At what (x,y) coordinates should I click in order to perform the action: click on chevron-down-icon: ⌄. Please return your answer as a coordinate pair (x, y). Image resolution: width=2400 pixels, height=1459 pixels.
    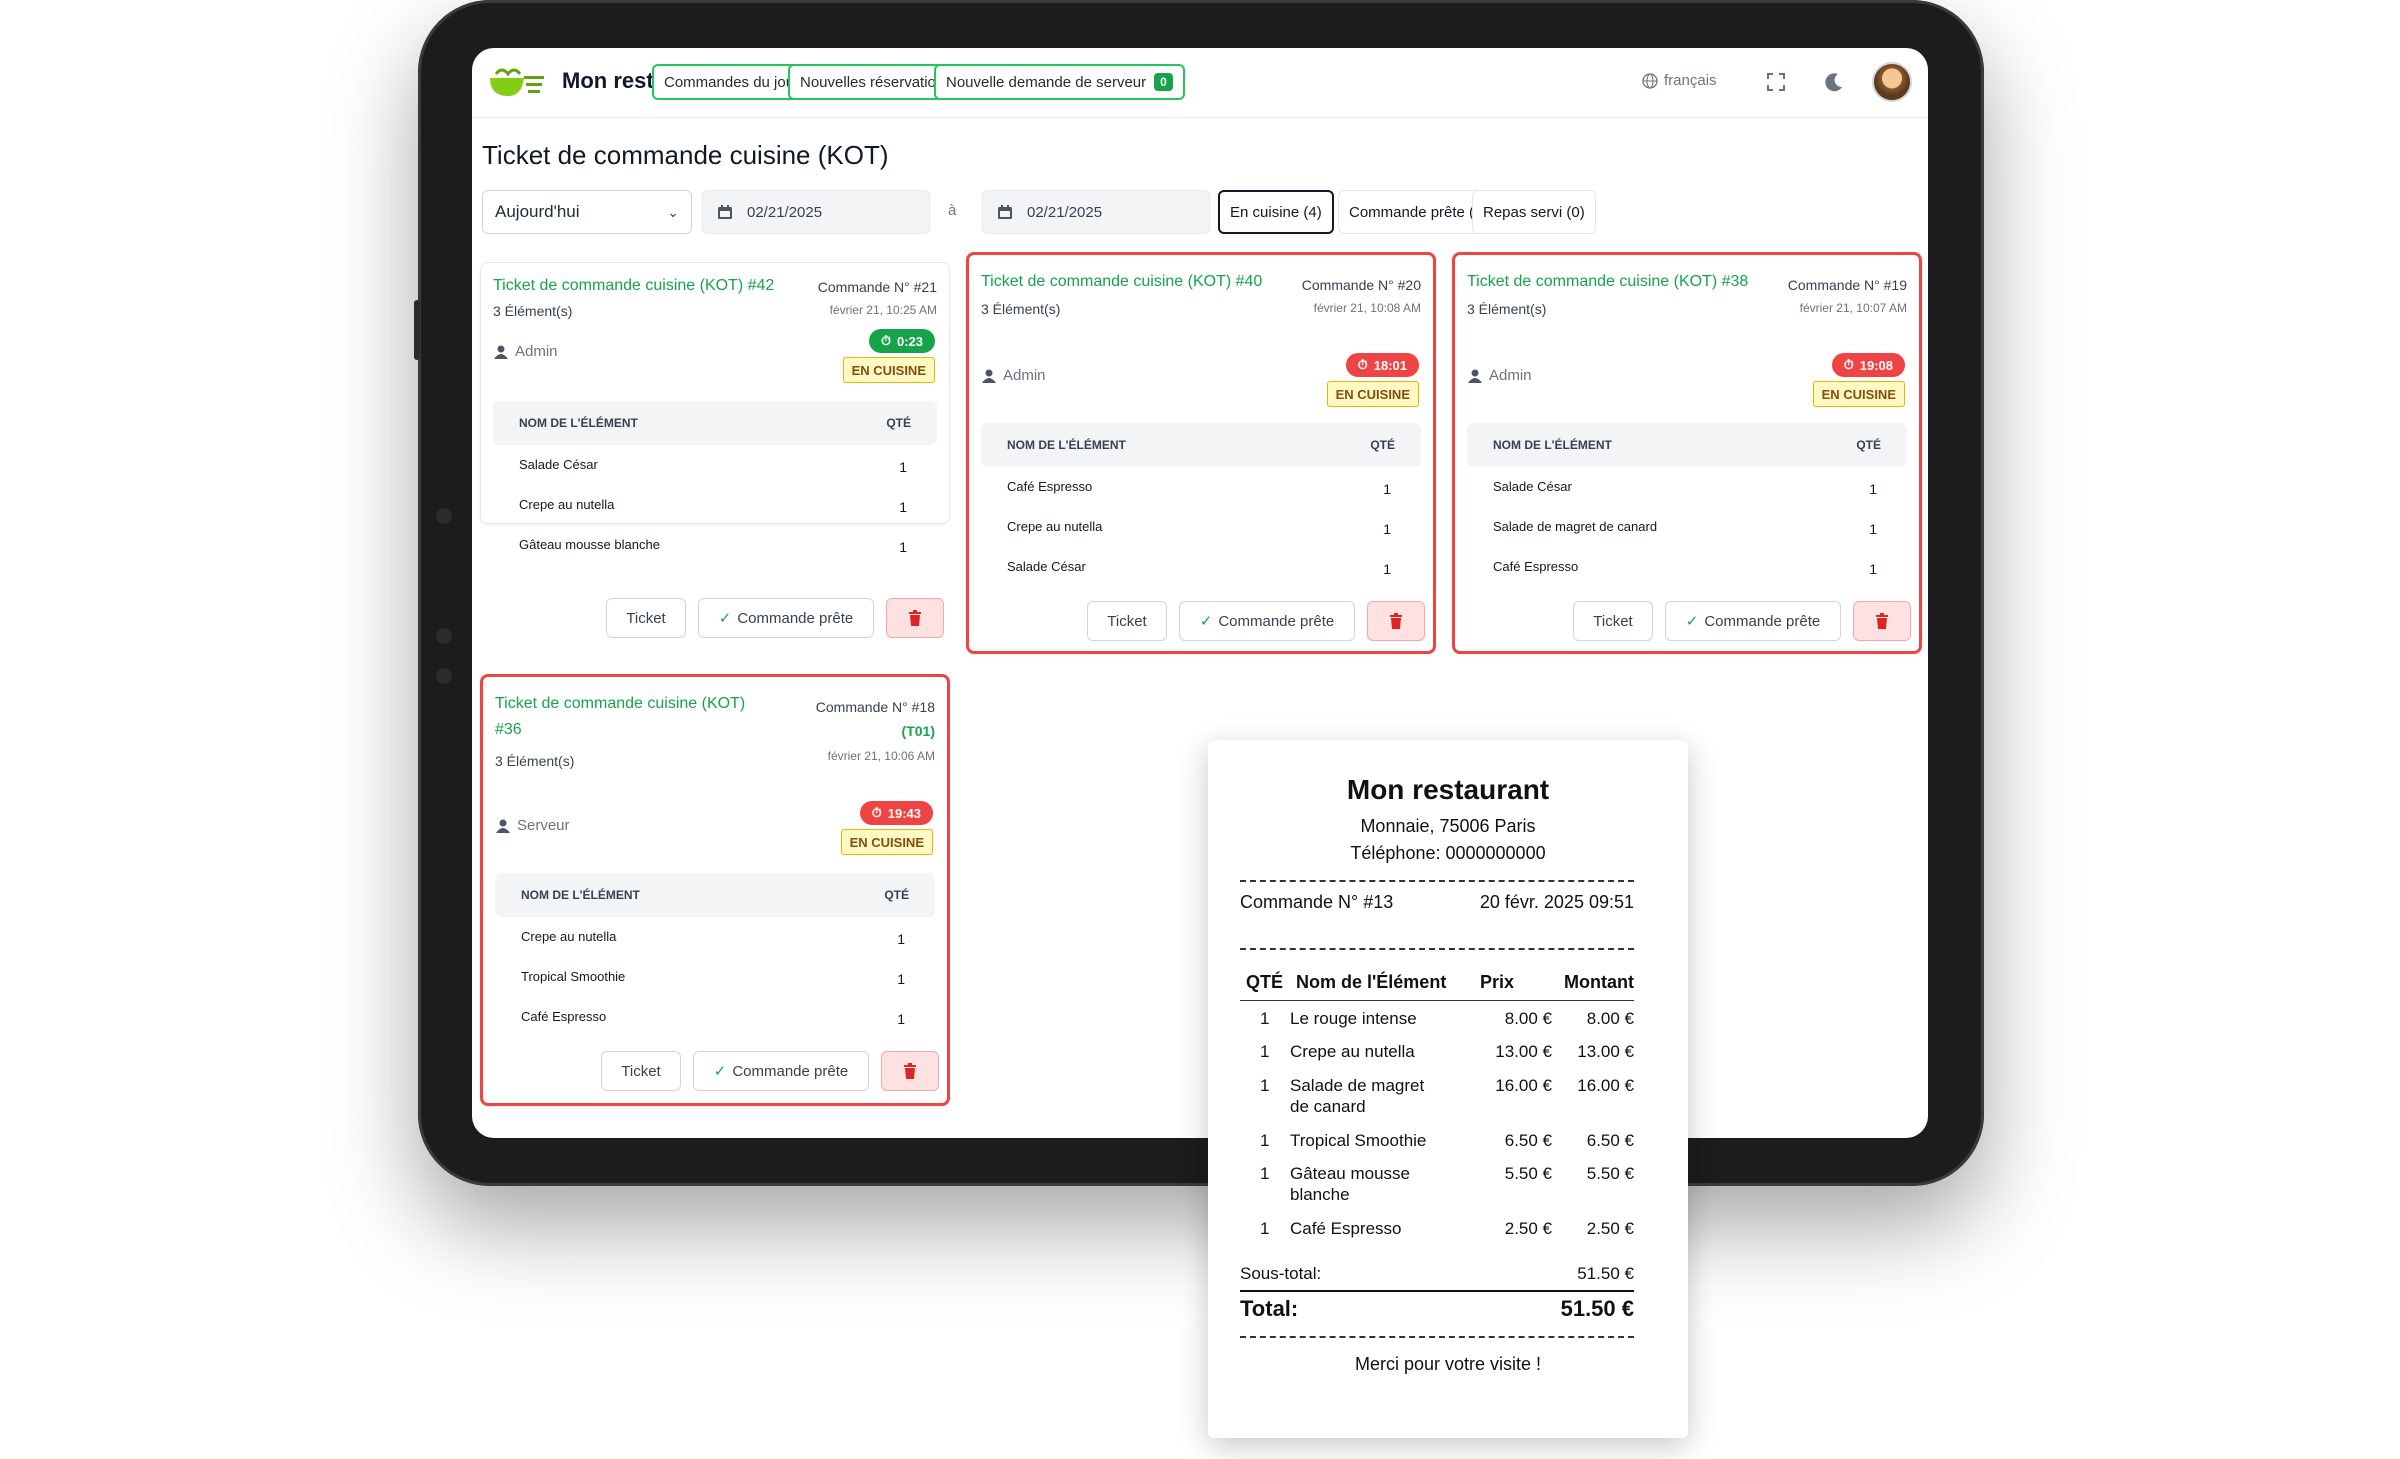
    Looking at the image, I should click on (673, 211).